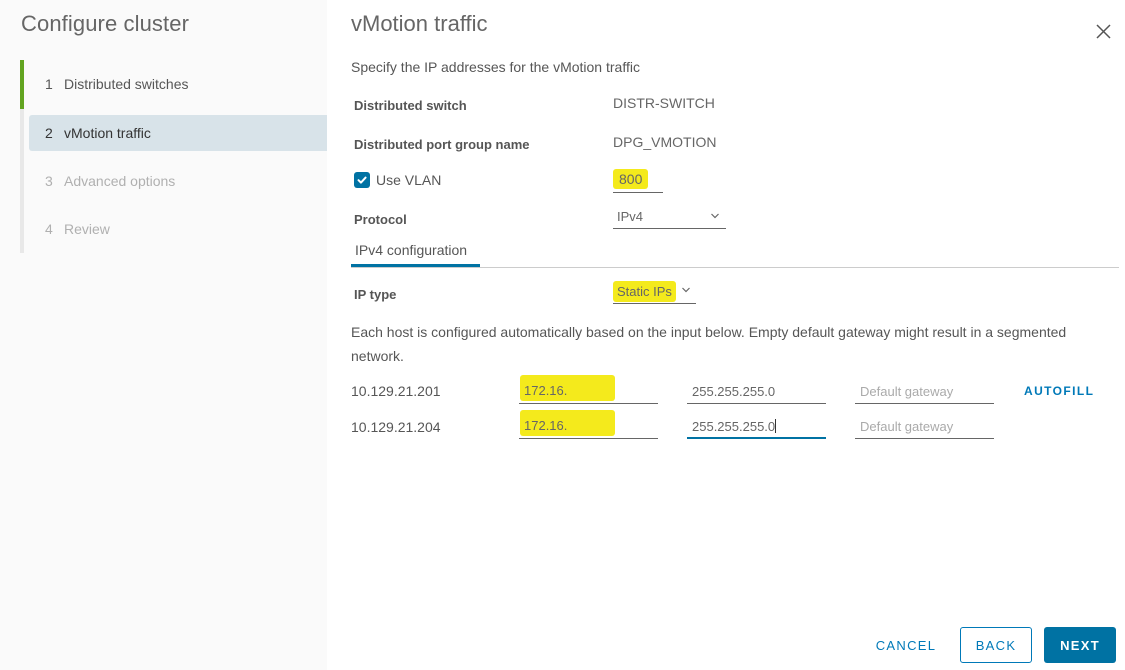 The width and height of the screenshot is (1125, 670). Describe the element at coordinates (49, 133) in the screenshot. I see `step-number: 2` at that location.